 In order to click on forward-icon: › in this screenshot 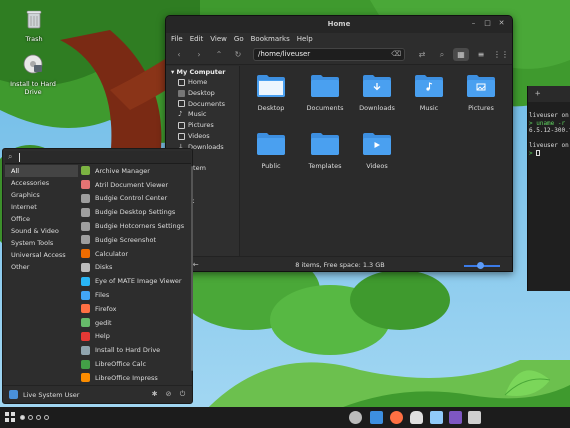, I will do `click(199, 55)`.